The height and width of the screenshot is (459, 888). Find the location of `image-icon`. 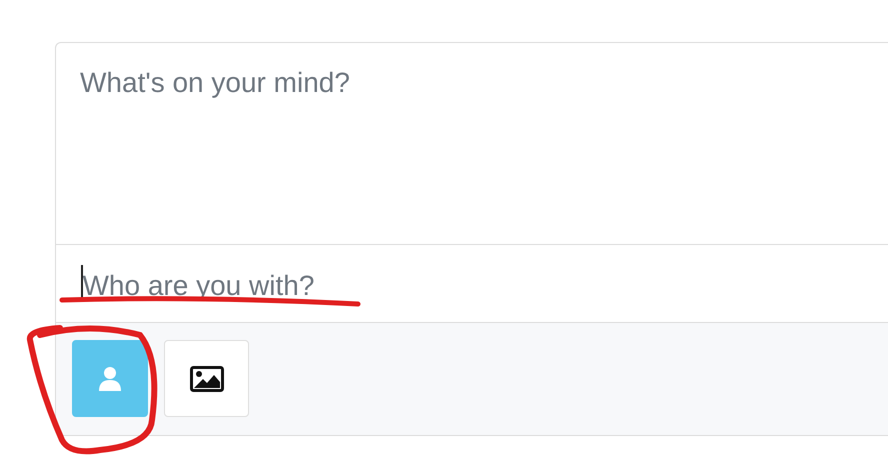

image-icon is located at coordinates (207, 379).